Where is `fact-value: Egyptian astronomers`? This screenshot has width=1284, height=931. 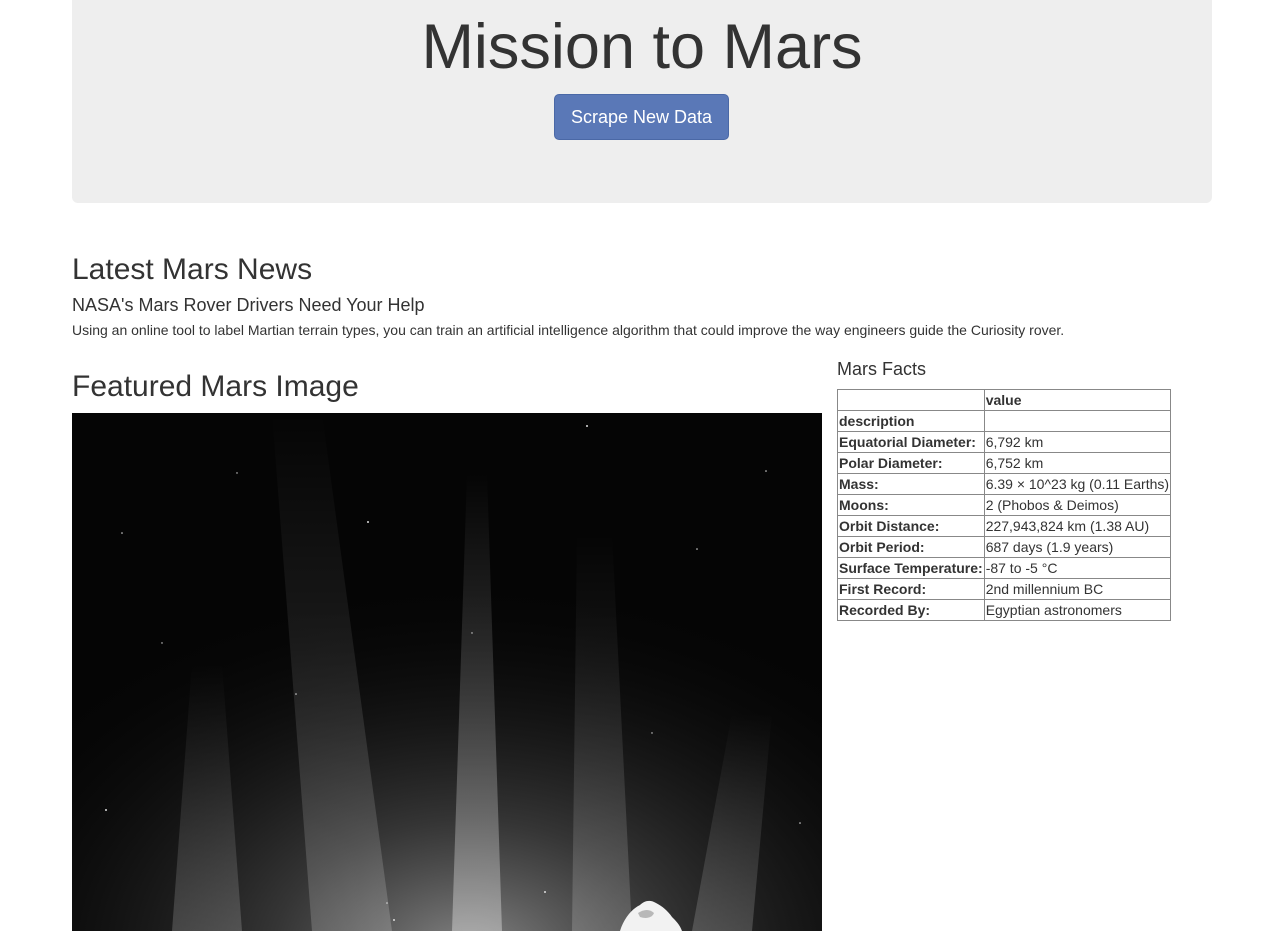 fact-value: Egyptian astronomers is located at coordinates (1077, 610).